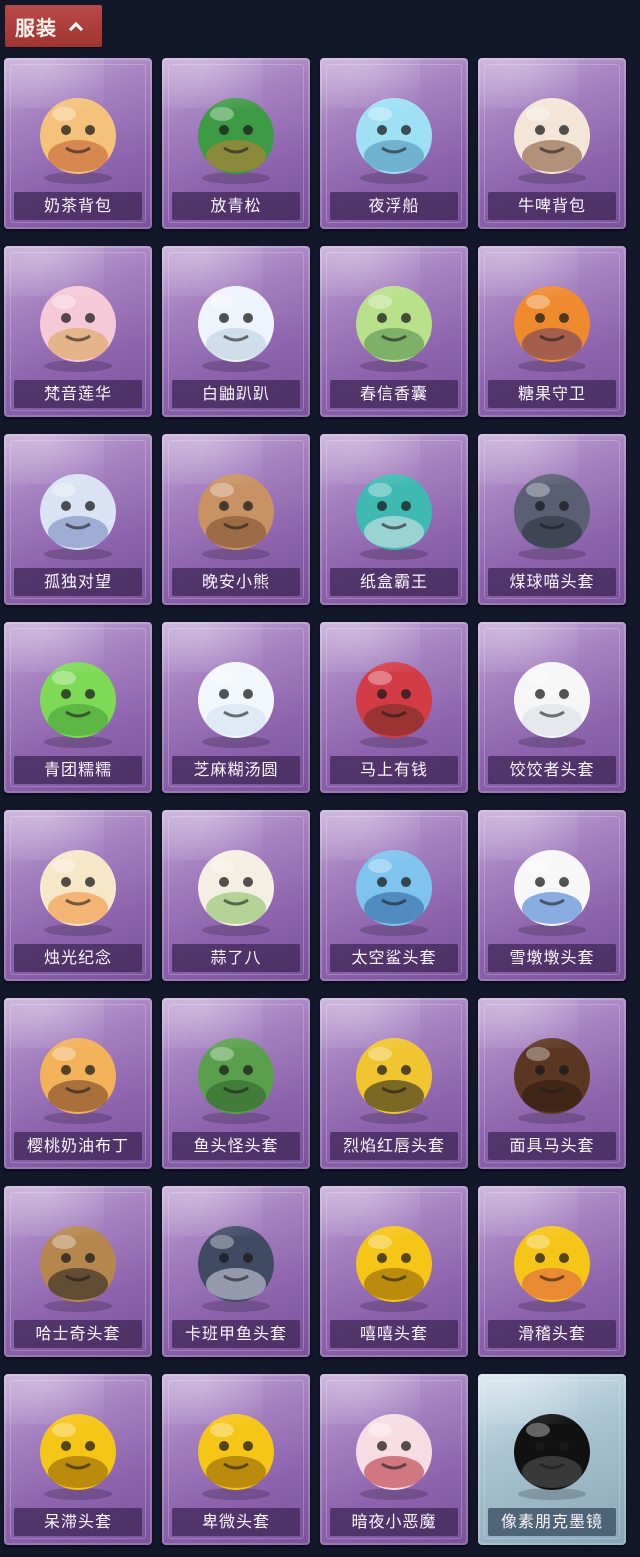 Image resolution: width=640 pixels, height=1557 pixels. What do you see at coordinates (552, 582) in the screenshot?
I see `item-name: 煤球喵头套` at bounding box center [552, 582].